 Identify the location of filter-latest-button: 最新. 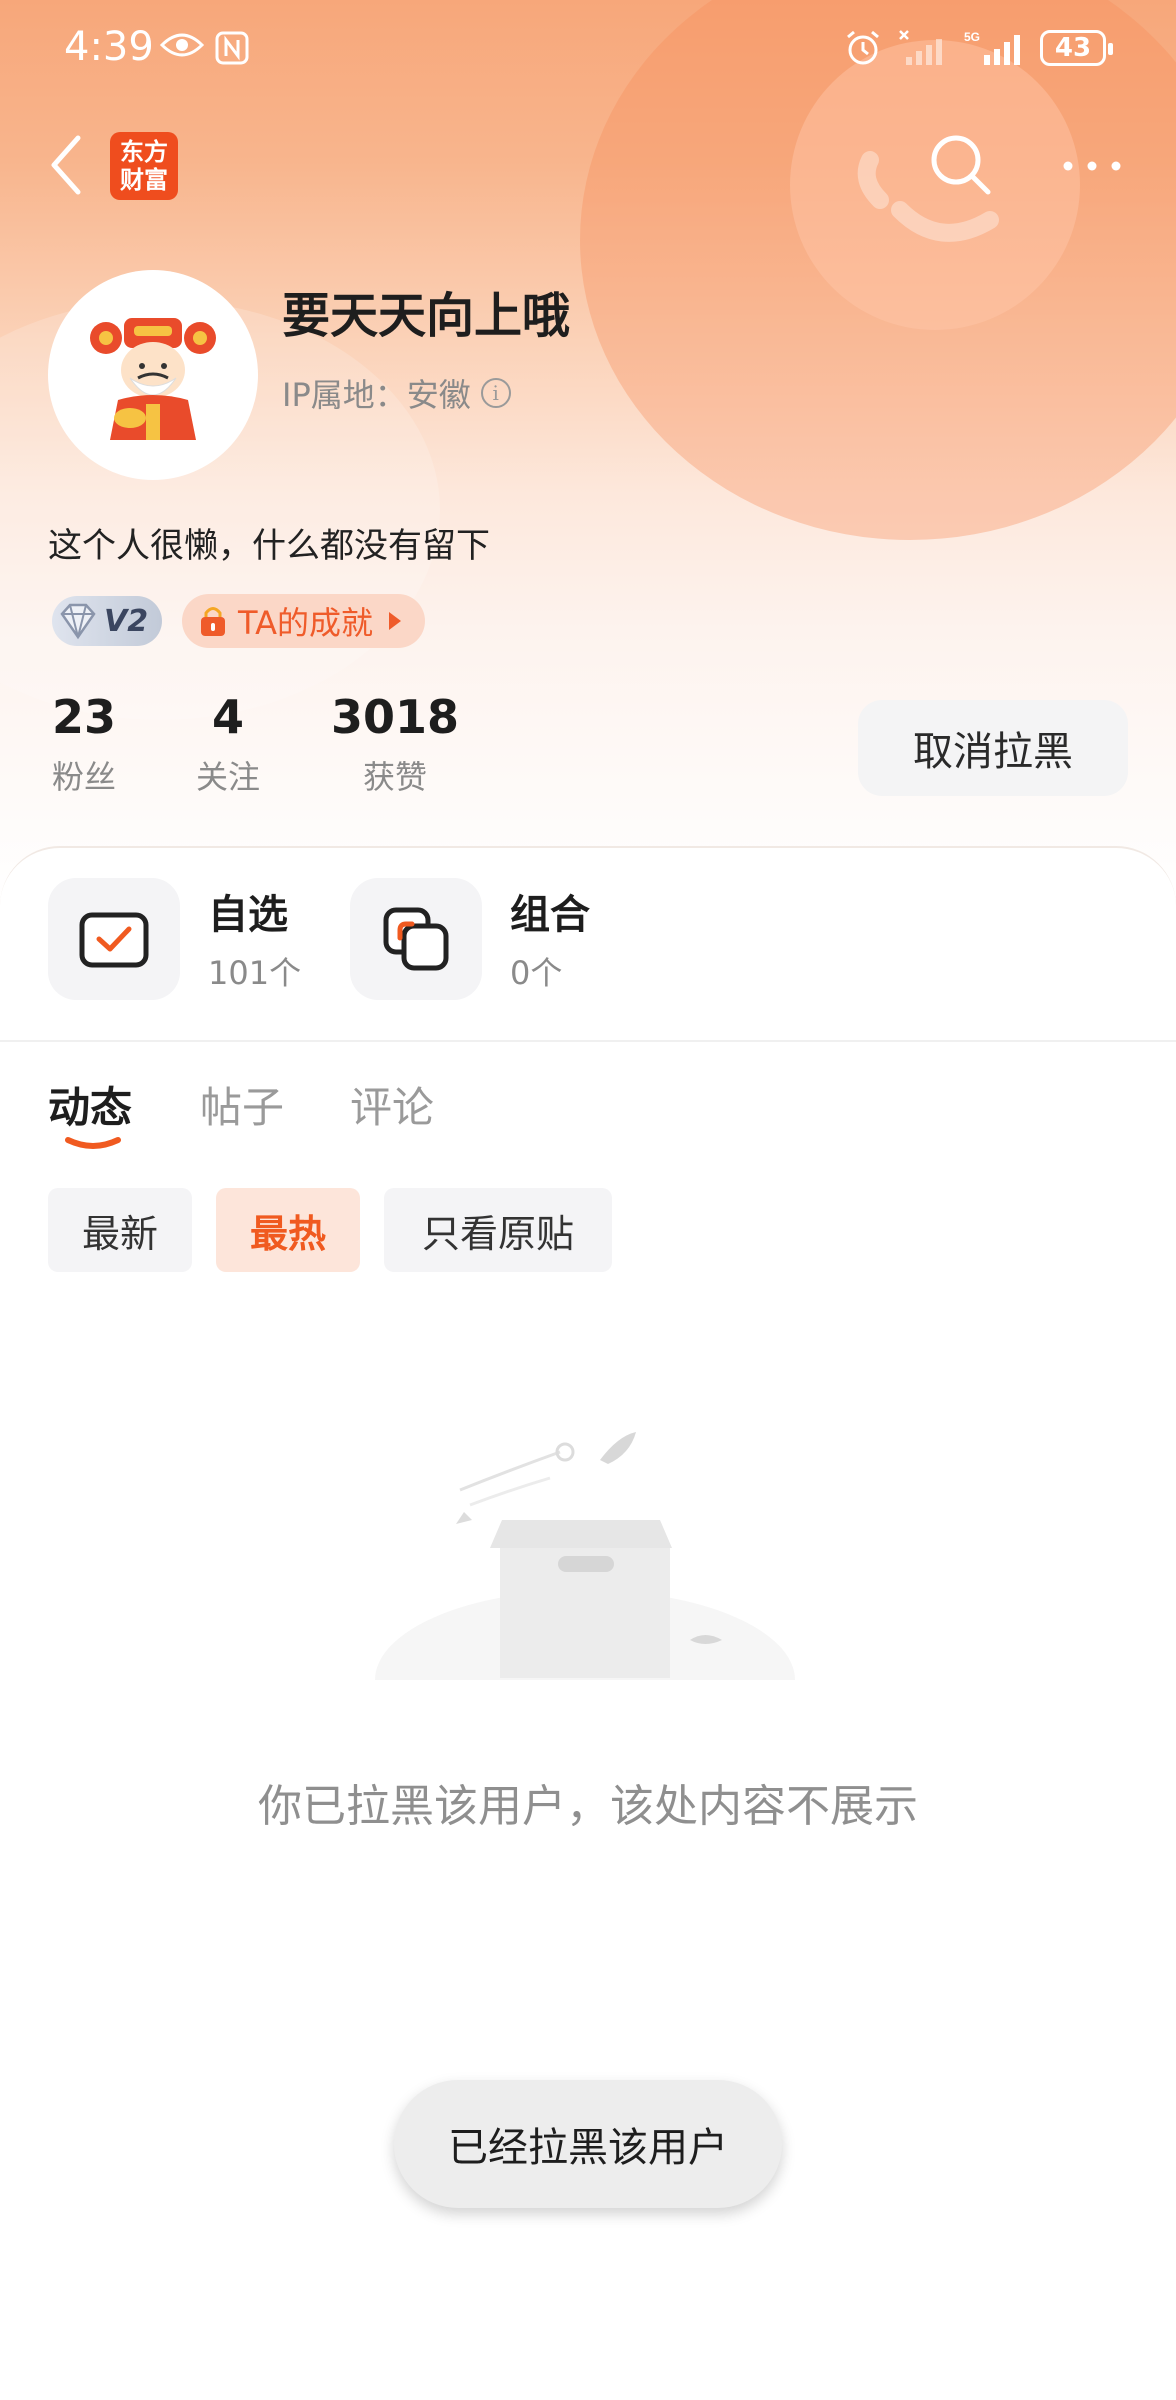
(120, 1230).